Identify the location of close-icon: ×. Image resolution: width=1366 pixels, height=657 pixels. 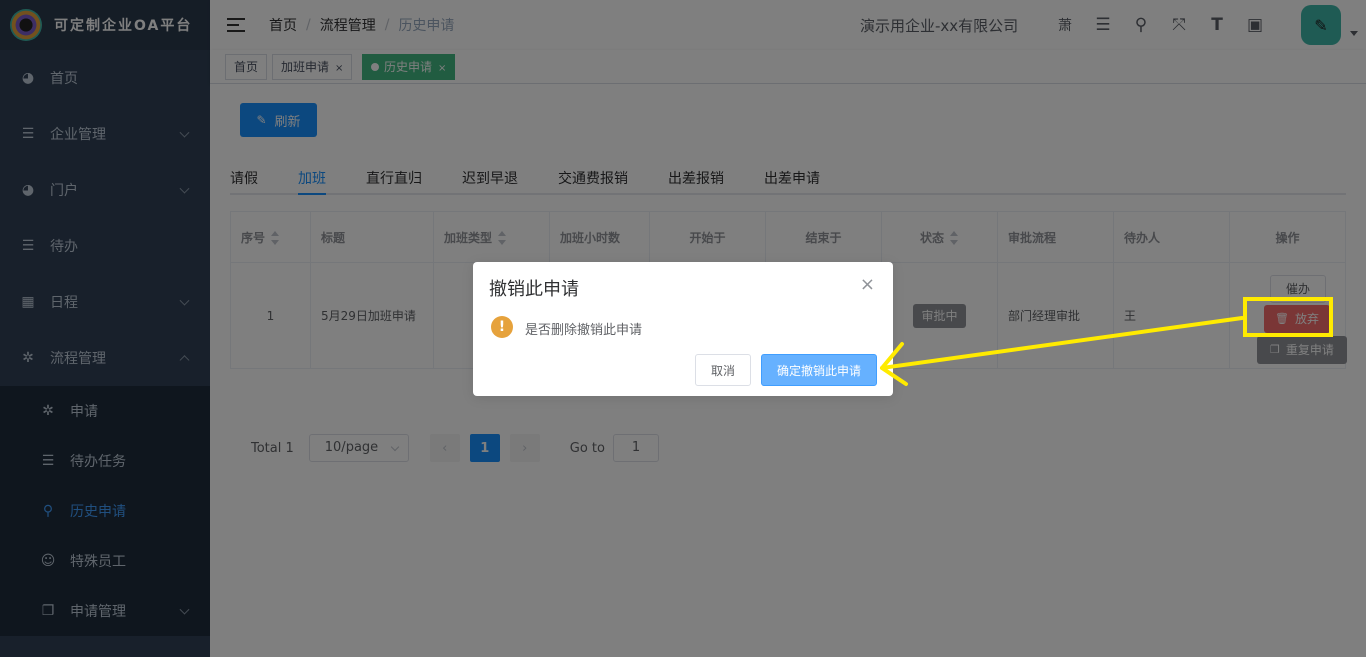
(867, 285).